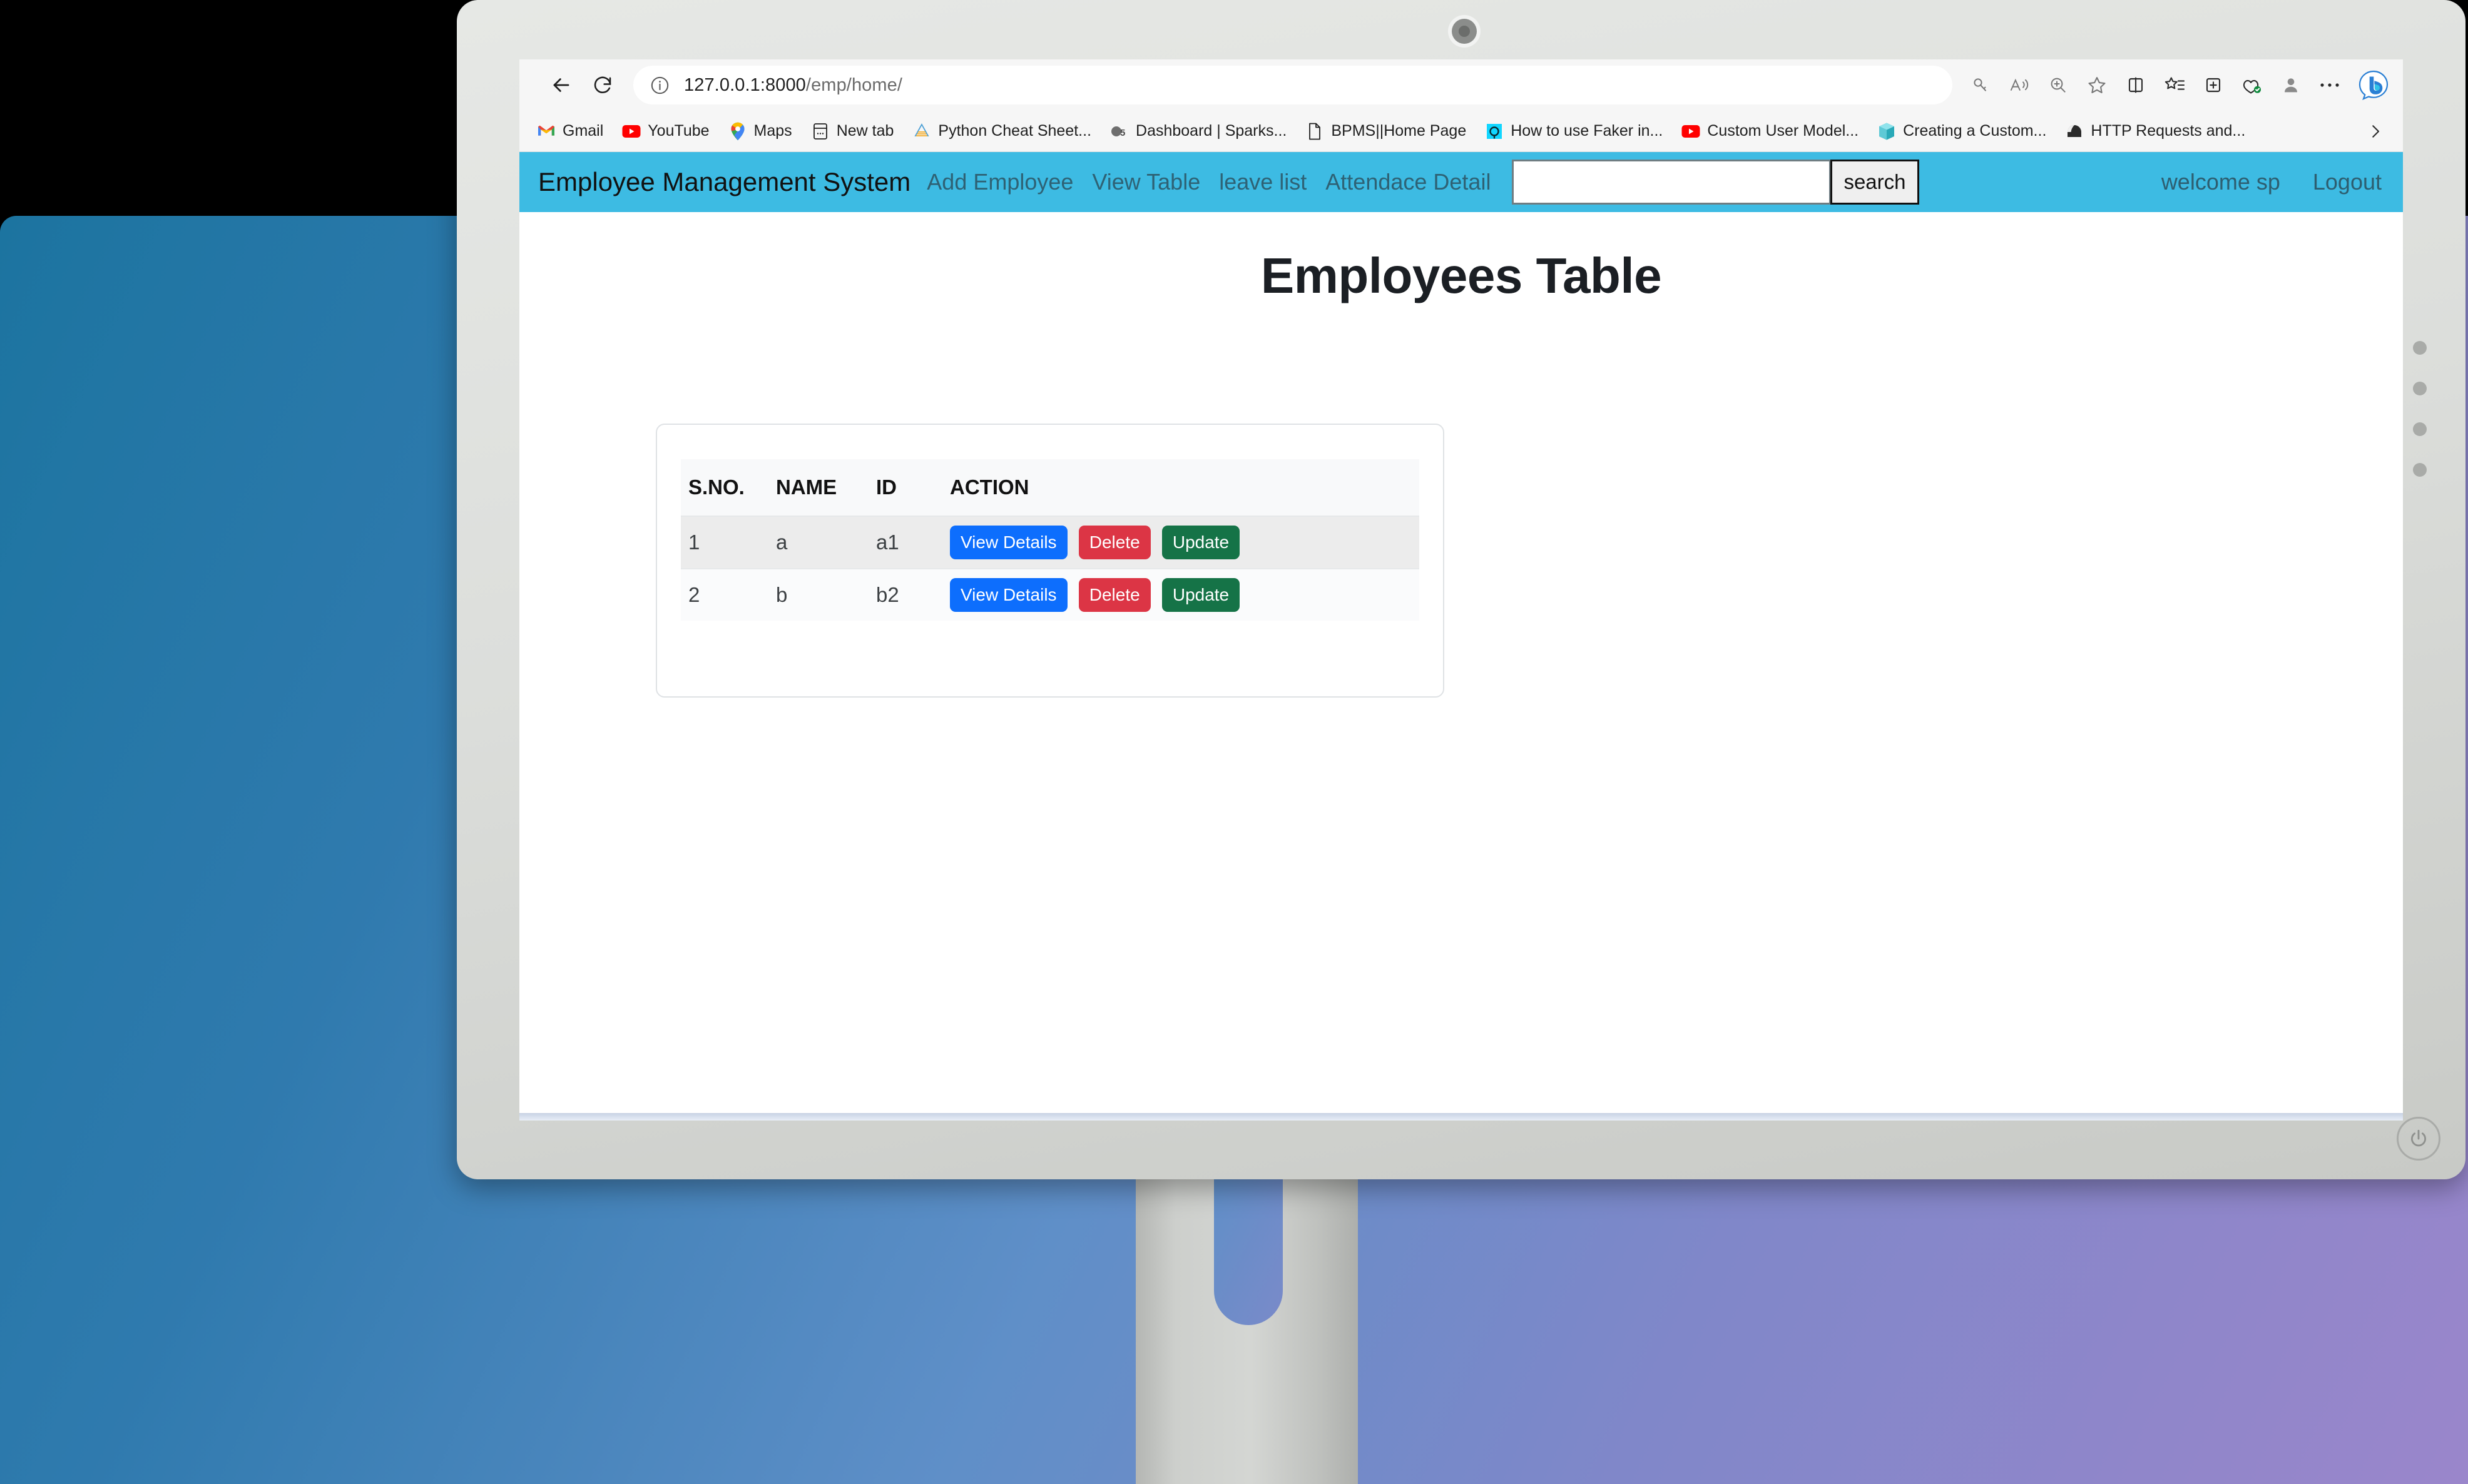 This screenshot has width=2468, height=1484. I want to click on address-bar: 127.0.0.1:8000/emp/home/, so click(1292, 85).